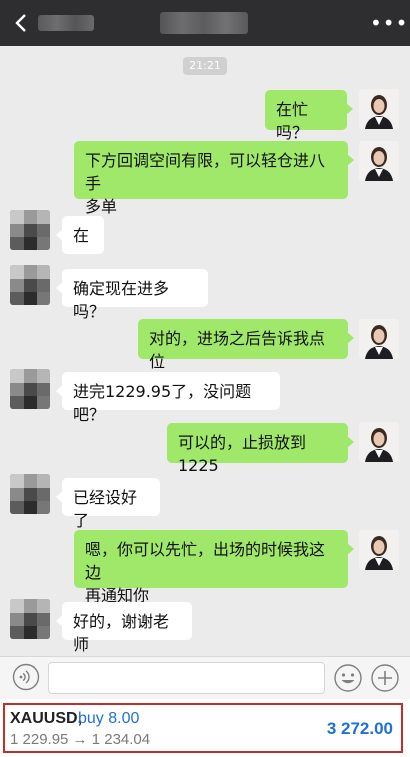  What do you see at coordinates (80, 235) in the screenshot?
I see `message-bubble-received: 在` at bounding box center [80, 235].